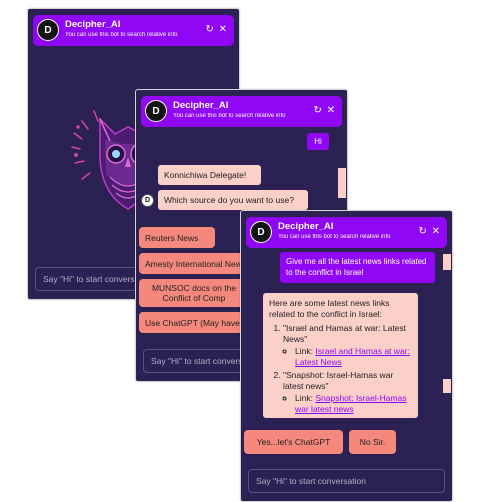  Describe the element at coordinates (194, 293) in the screenshot. I see `option-button: MUNSOC docs on the Conflict of Comp` at that location.